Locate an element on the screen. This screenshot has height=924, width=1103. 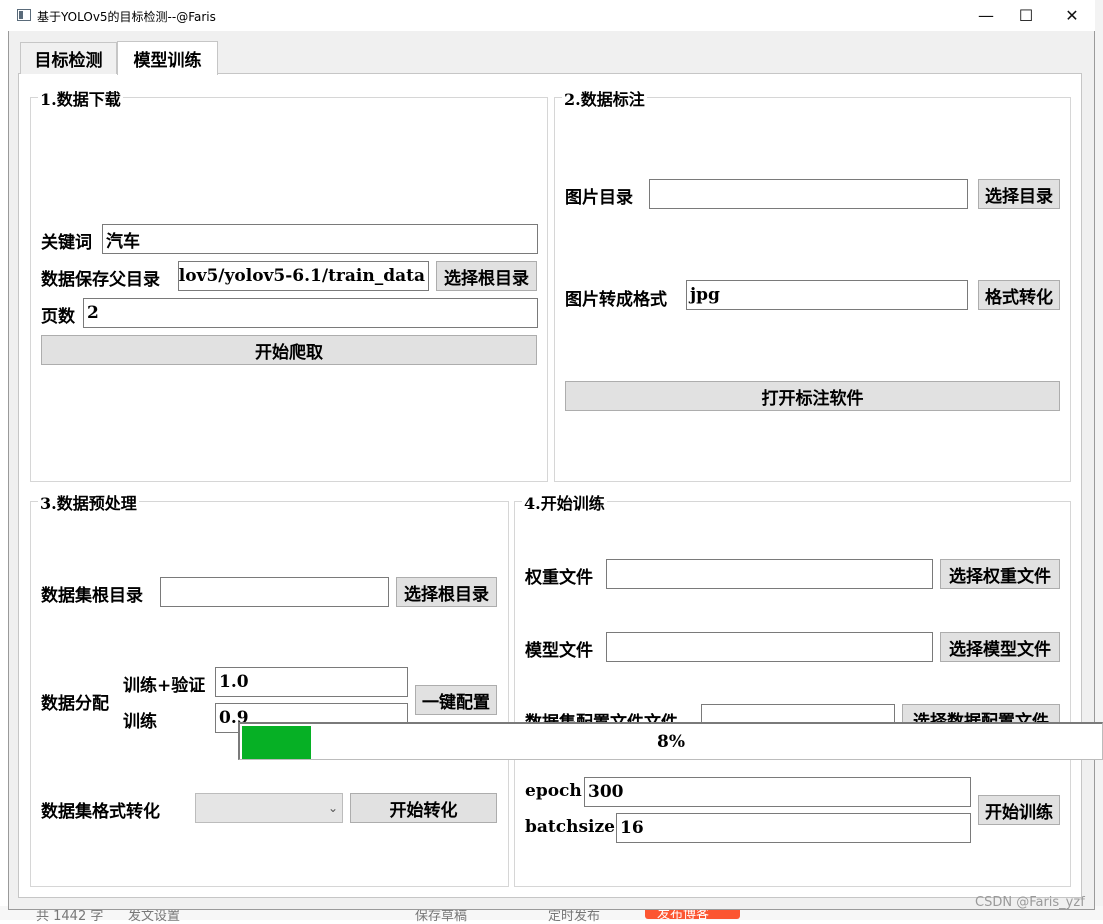
keyword-input: 汽车 is located at coordinates (320, 239).